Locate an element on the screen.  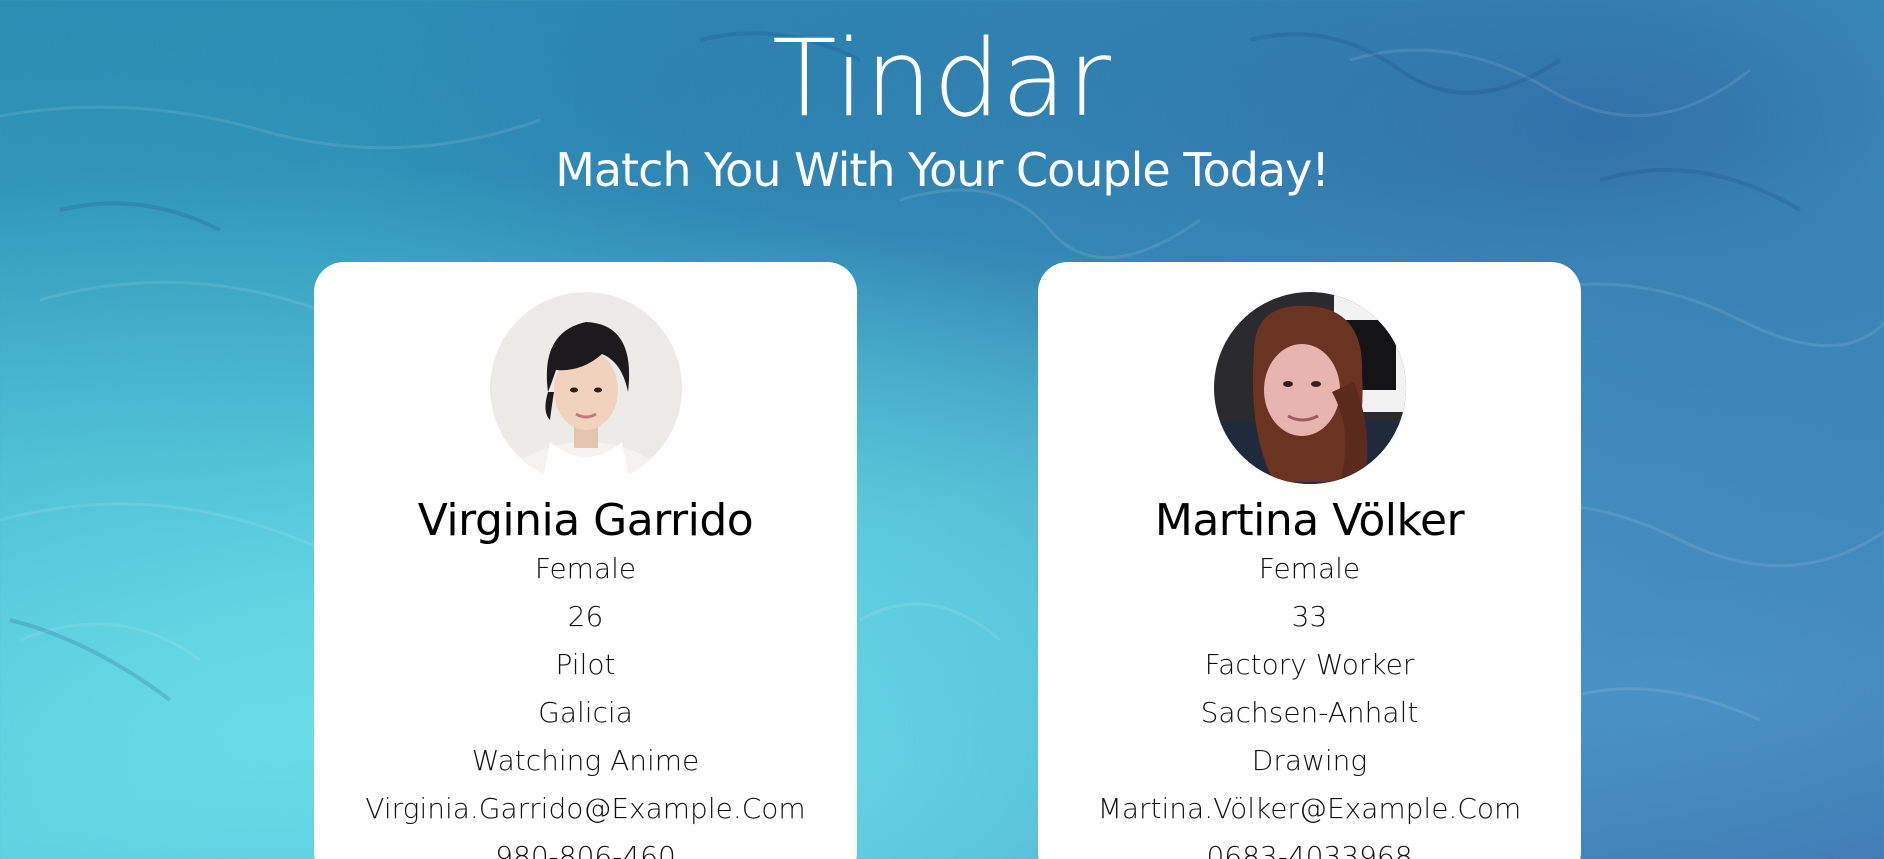
profile-age: 26 is located at coordinates (585, 616).